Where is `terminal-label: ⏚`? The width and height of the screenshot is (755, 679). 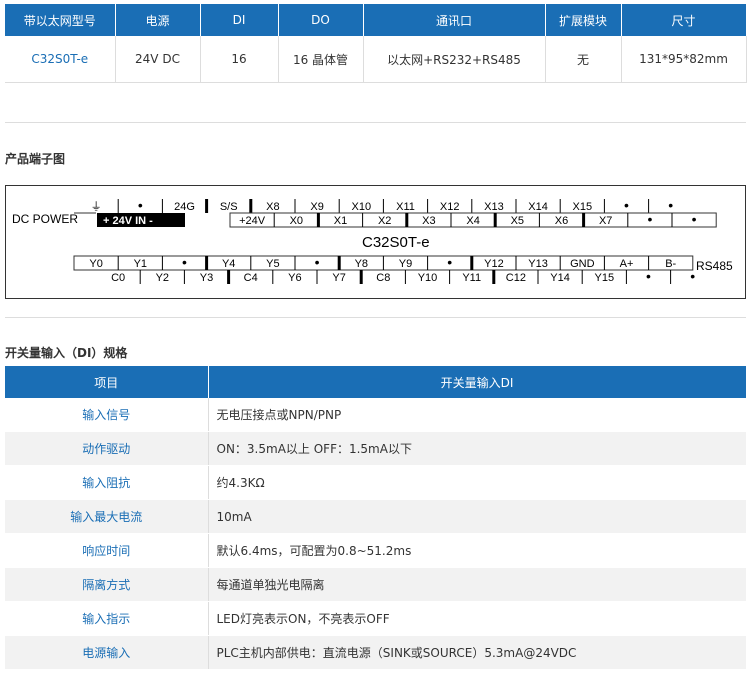 terminal-label: ⏚ is located at coordinates (96, 206).